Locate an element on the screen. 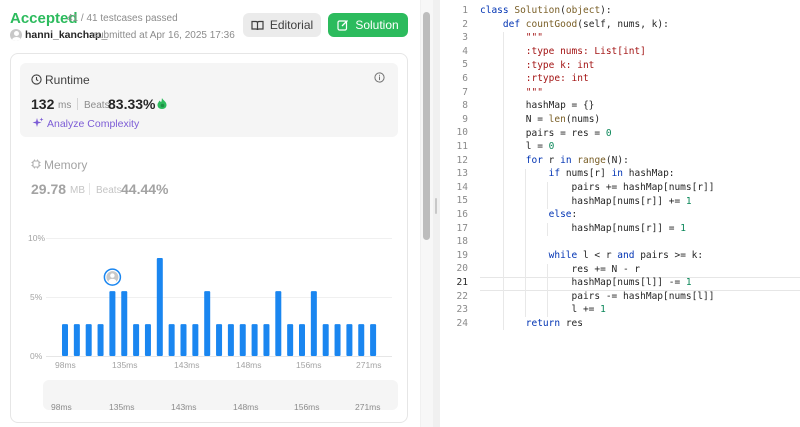  my-submission-marker is located at coordinates (112, 277).